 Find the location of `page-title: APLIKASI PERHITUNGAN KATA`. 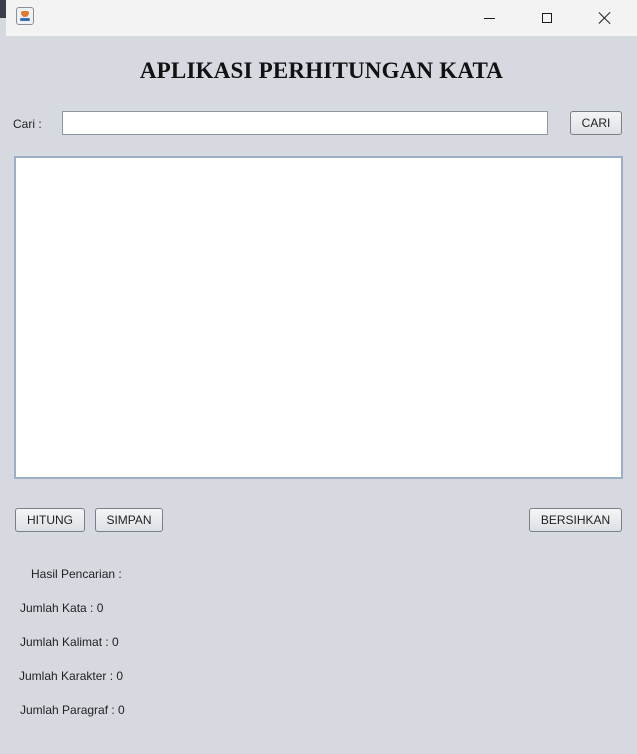

page-title: APLIKASI PERHITUNGAN KATA is located at coordinates (321, 70).